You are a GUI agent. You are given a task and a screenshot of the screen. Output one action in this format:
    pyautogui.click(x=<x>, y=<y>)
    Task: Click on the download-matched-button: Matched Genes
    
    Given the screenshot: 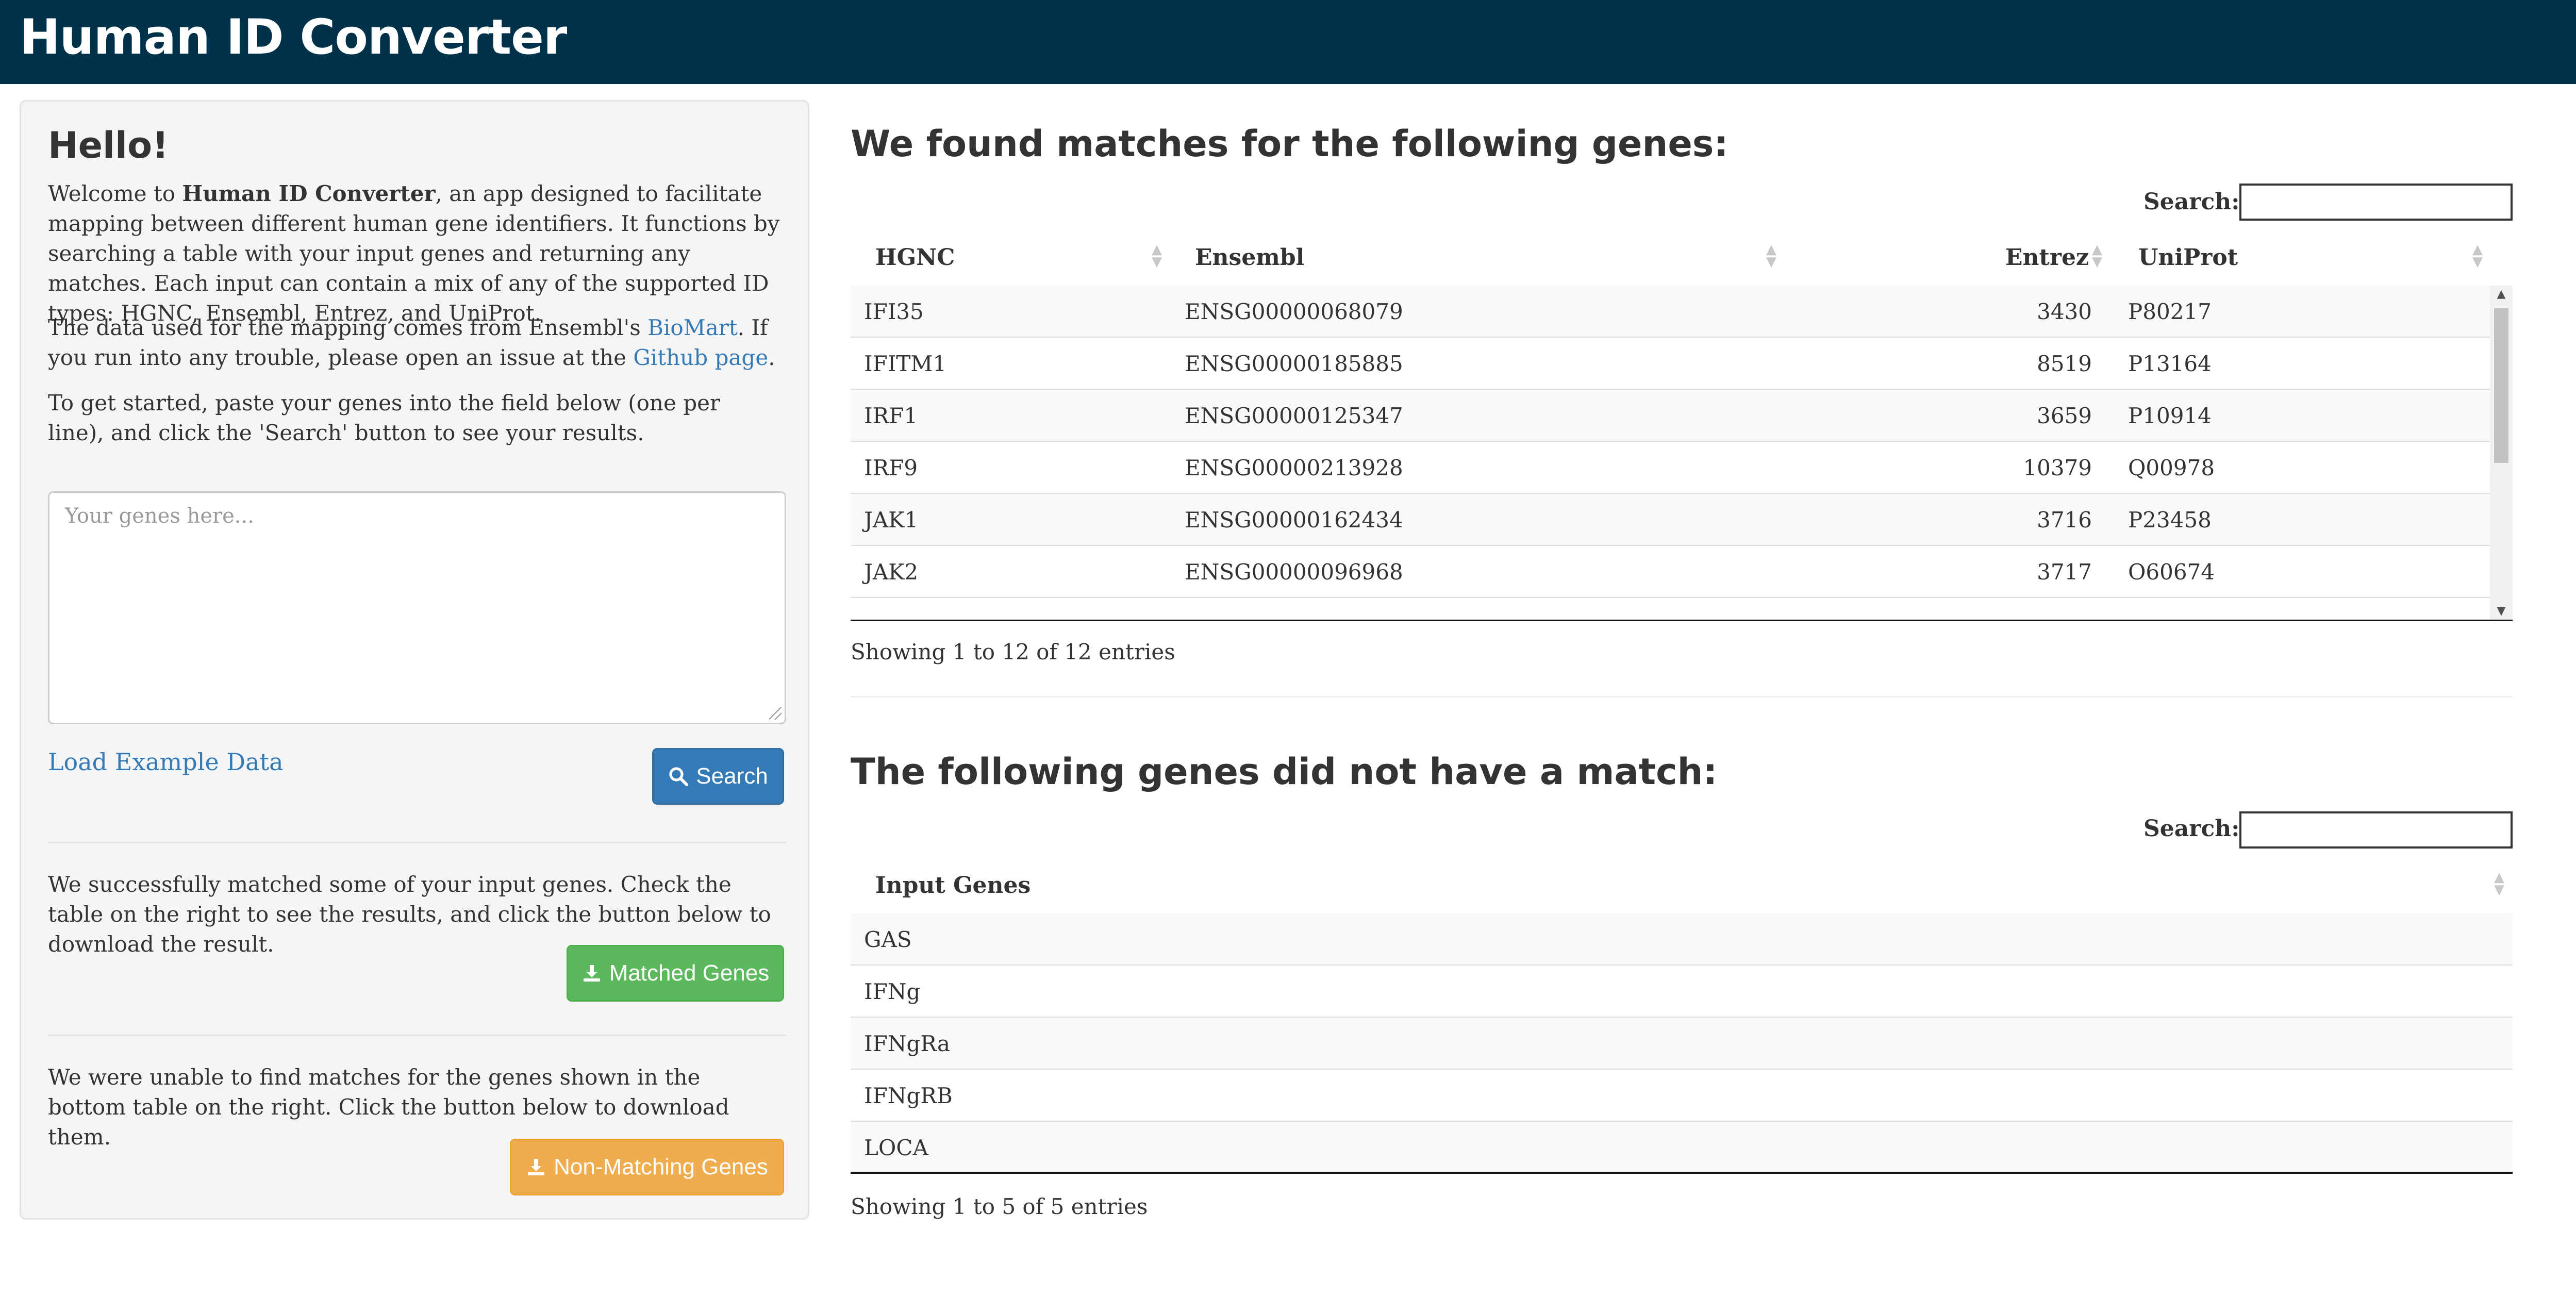 What is the action you would take?
    pyautogui.click(x=675, y=973)
    